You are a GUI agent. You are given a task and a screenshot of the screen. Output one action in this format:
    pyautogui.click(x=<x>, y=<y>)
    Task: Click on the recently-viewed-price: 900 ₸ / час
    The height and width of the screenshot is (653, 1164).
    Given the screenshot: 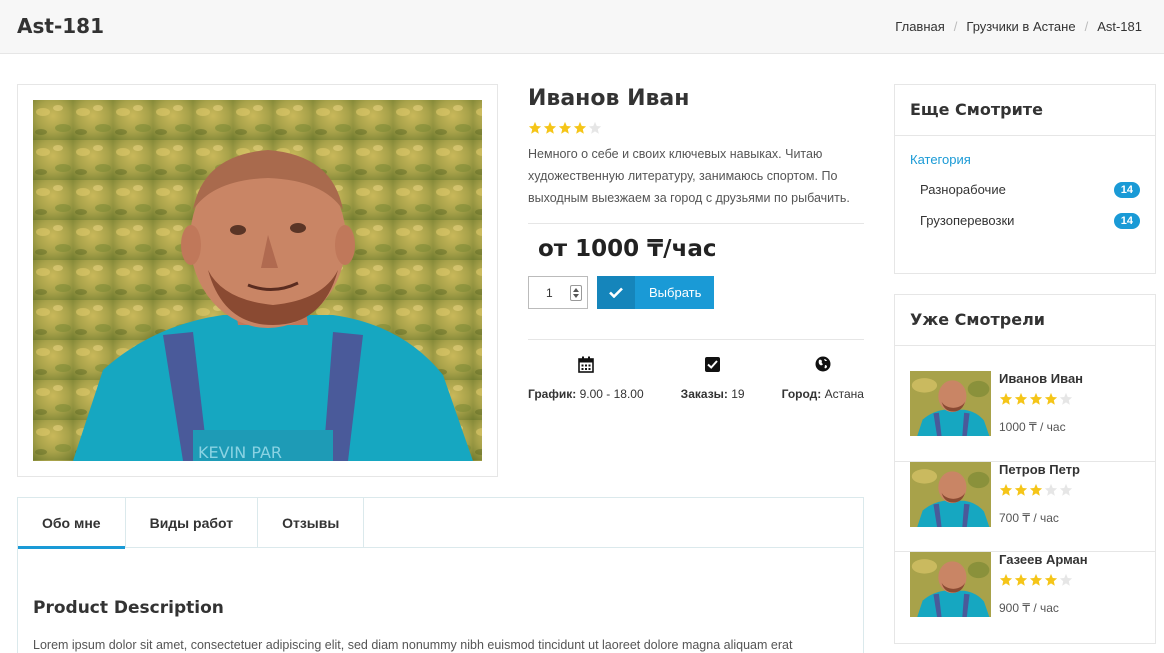 What is the action you would take?
    pyautogui.click(x=1029, y=608)
    